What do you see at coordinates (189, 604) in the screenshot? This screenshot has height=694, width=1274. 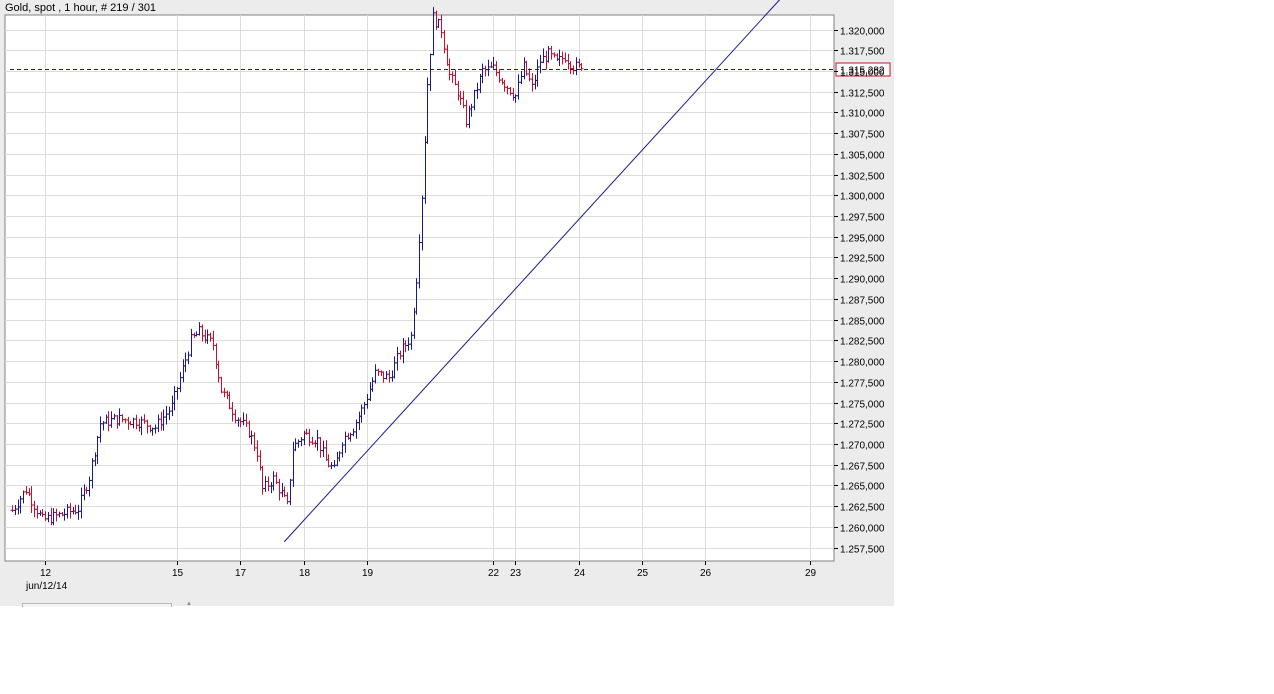 I see `scroll-arrow-icon: ▲` at bounding box center [189, 604].